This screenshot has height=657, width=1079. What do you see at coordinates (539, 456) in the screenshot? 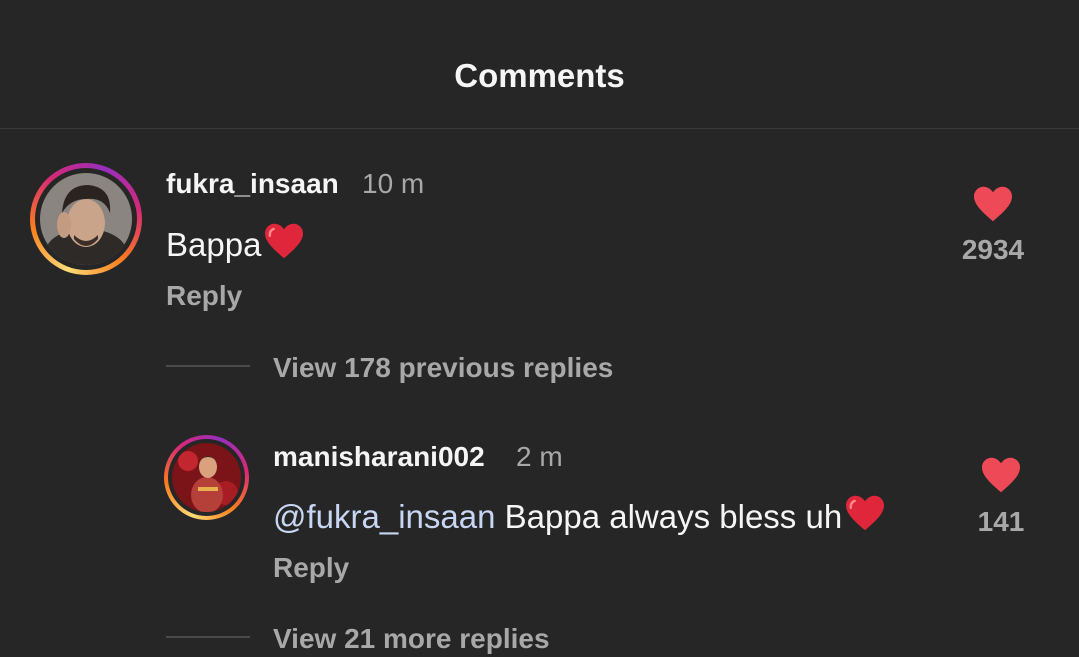
I see `reply-timestamp: 2 m` at bounding box center [539, 456].